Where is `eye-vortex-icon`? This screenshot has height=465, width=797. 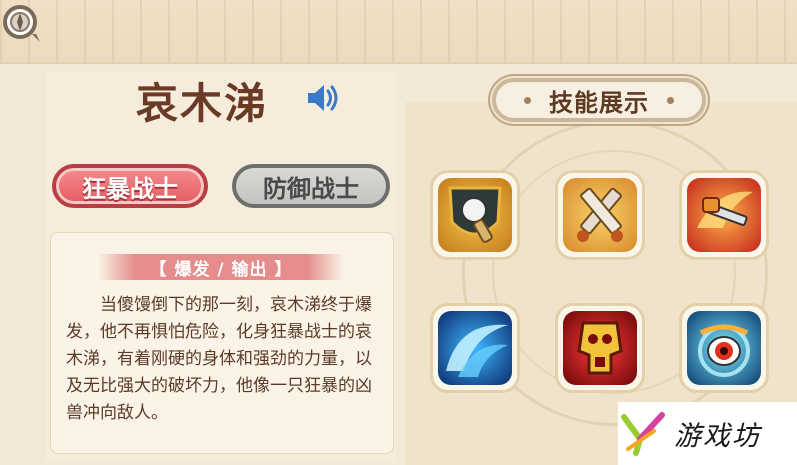
eye-vortex-icon is located at coordinates (724, 348).